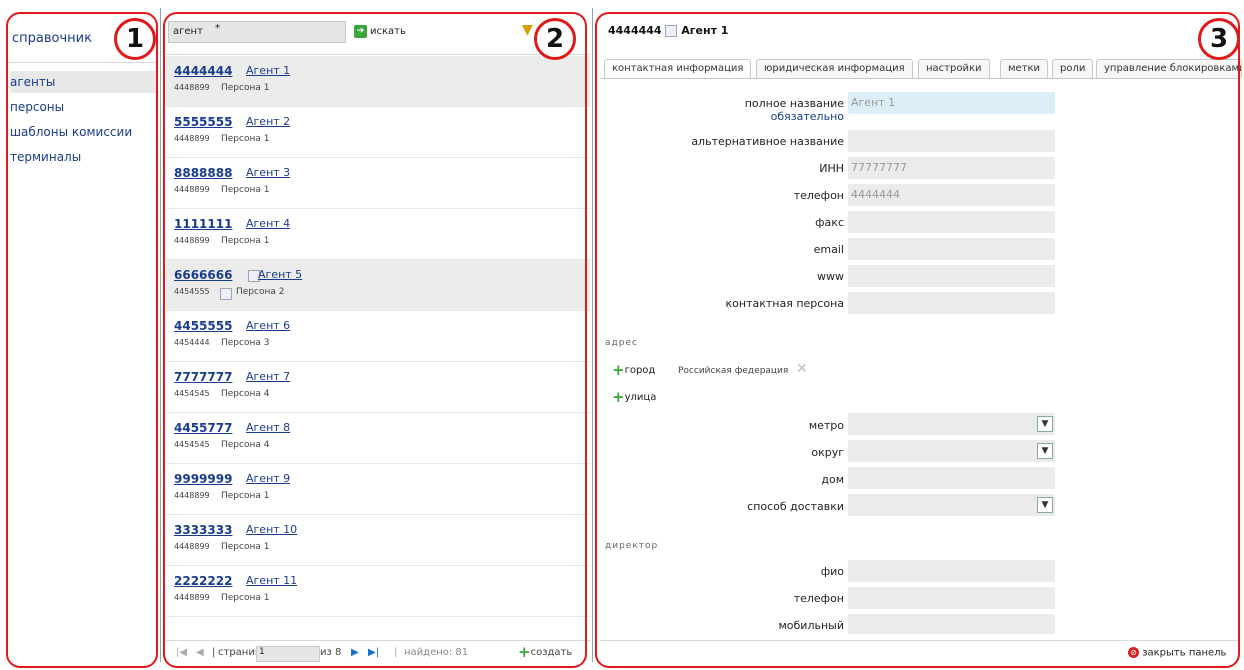 Image resolution: width=1244 pixels, height=670 pixels. Describe the element at coordinates (1219, 39) in the screenshot. I see `badge-3: 3` at that location.